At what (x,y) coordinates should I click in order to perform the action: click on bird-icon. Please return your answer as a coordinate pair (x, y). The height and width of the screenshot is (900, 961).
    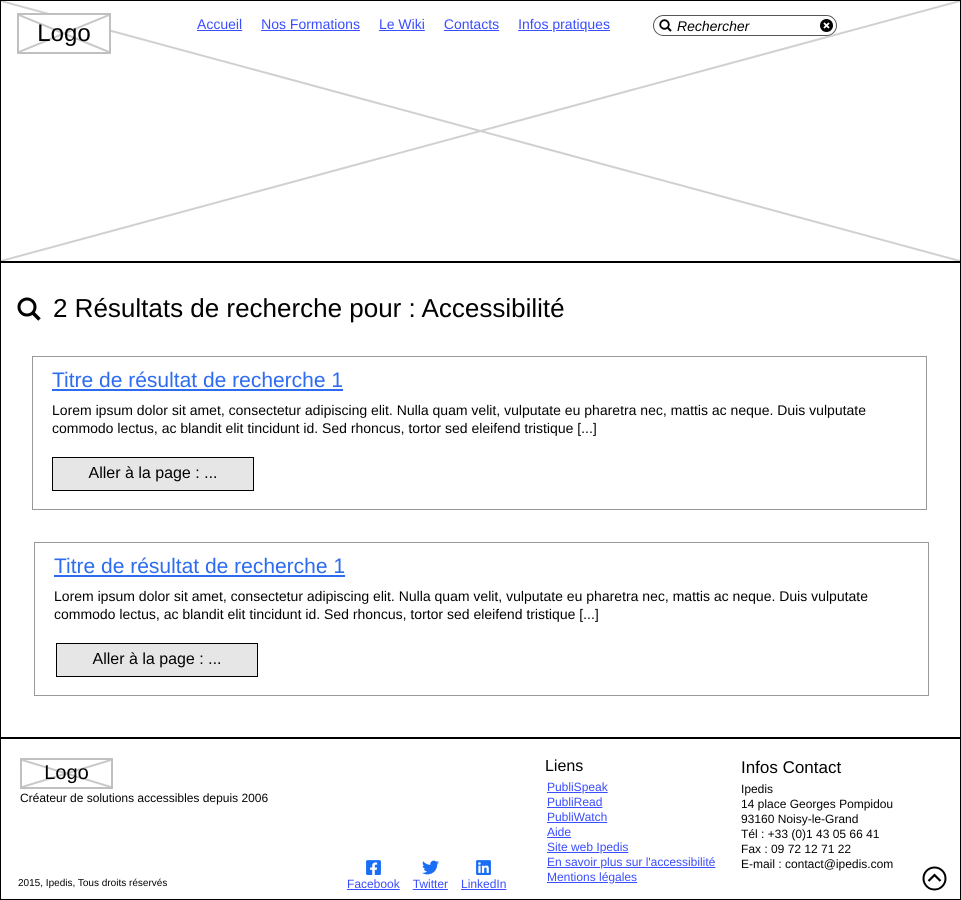
    Looking at the image, I should click on (430, 867).